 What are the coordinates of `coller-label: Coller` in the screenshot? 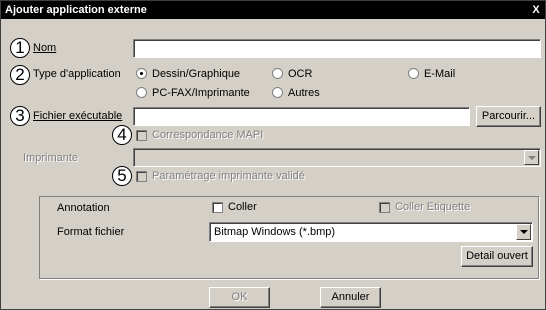 It's located at (242, 207).